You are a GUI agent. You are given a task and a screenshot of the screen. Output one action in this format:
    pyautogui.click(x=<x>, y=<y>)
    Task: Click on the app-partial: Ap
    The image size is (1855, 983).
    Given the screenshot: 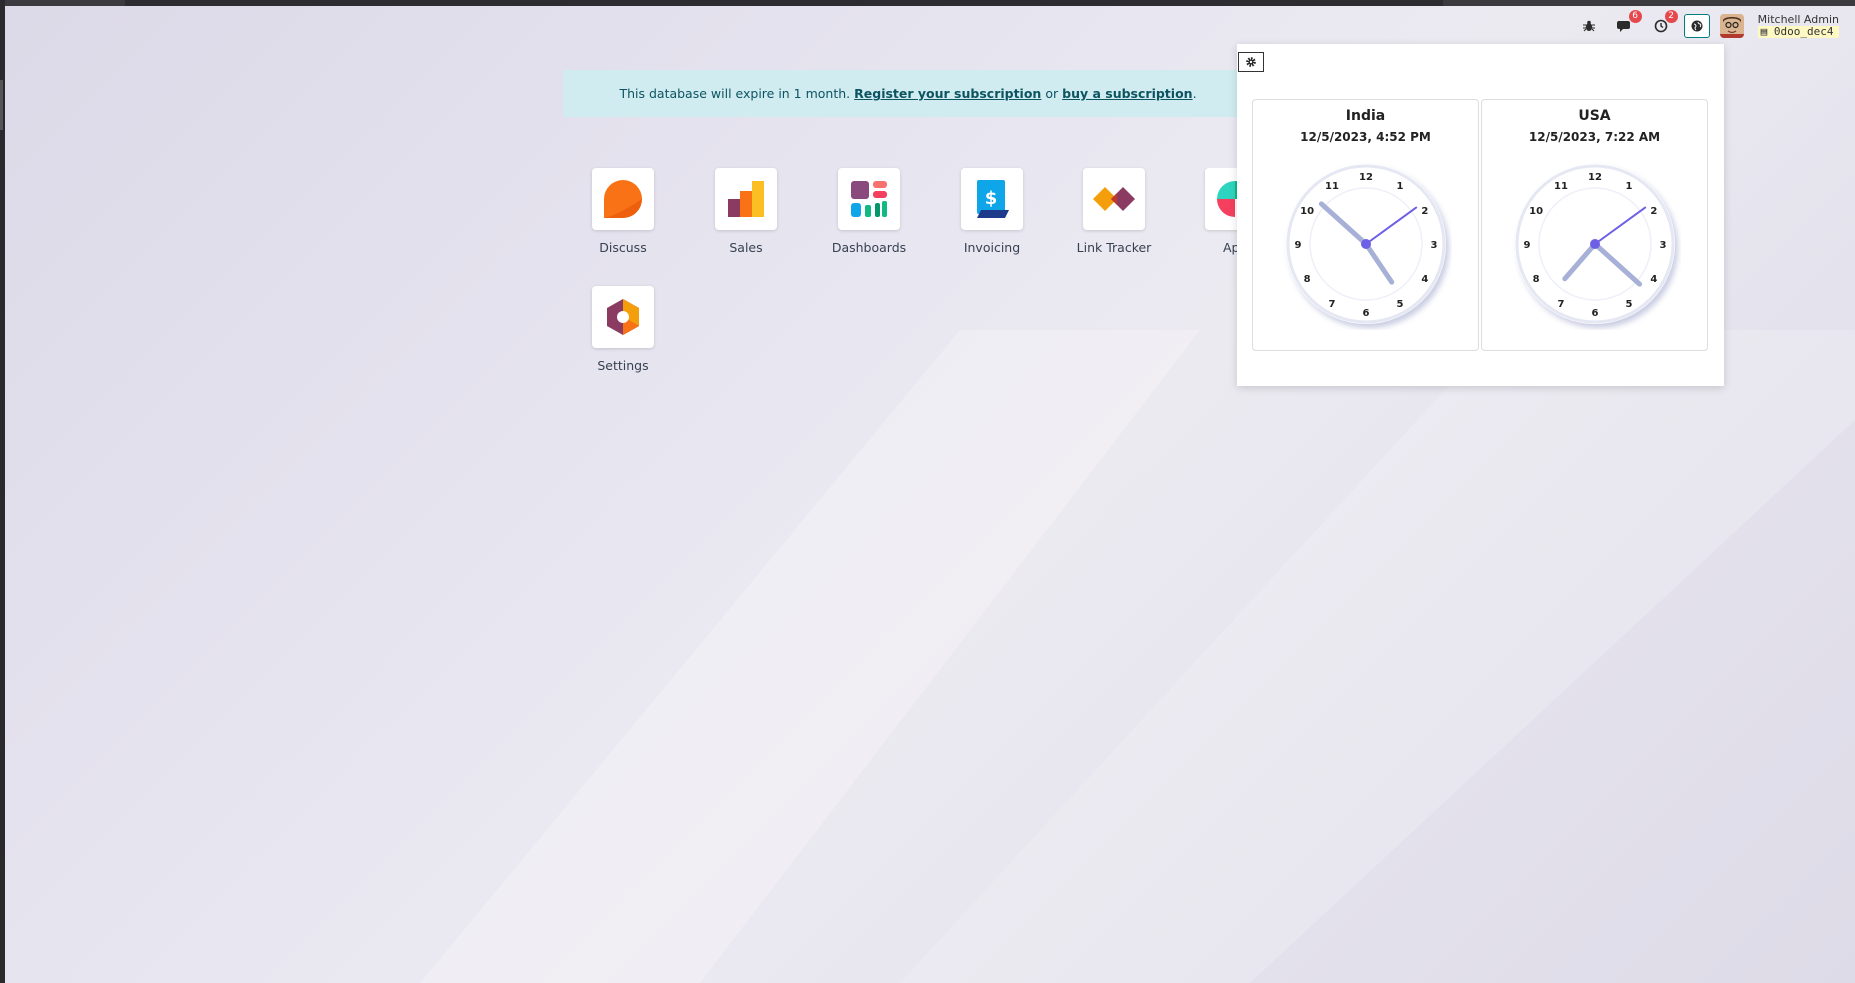 What is the action you would take?
    pyautogui.click(x=1210, y=211)
    